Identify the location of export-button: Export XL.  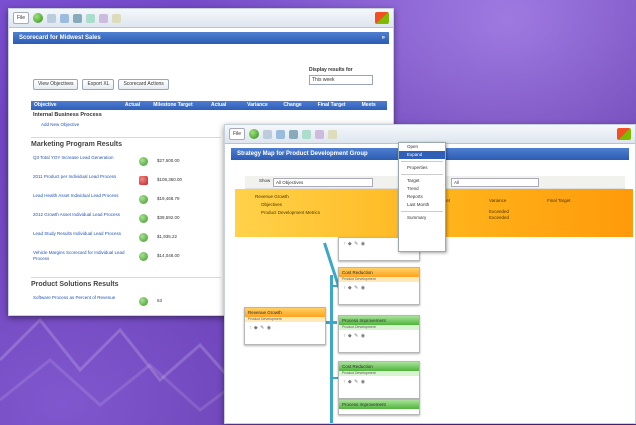
(98, 84).